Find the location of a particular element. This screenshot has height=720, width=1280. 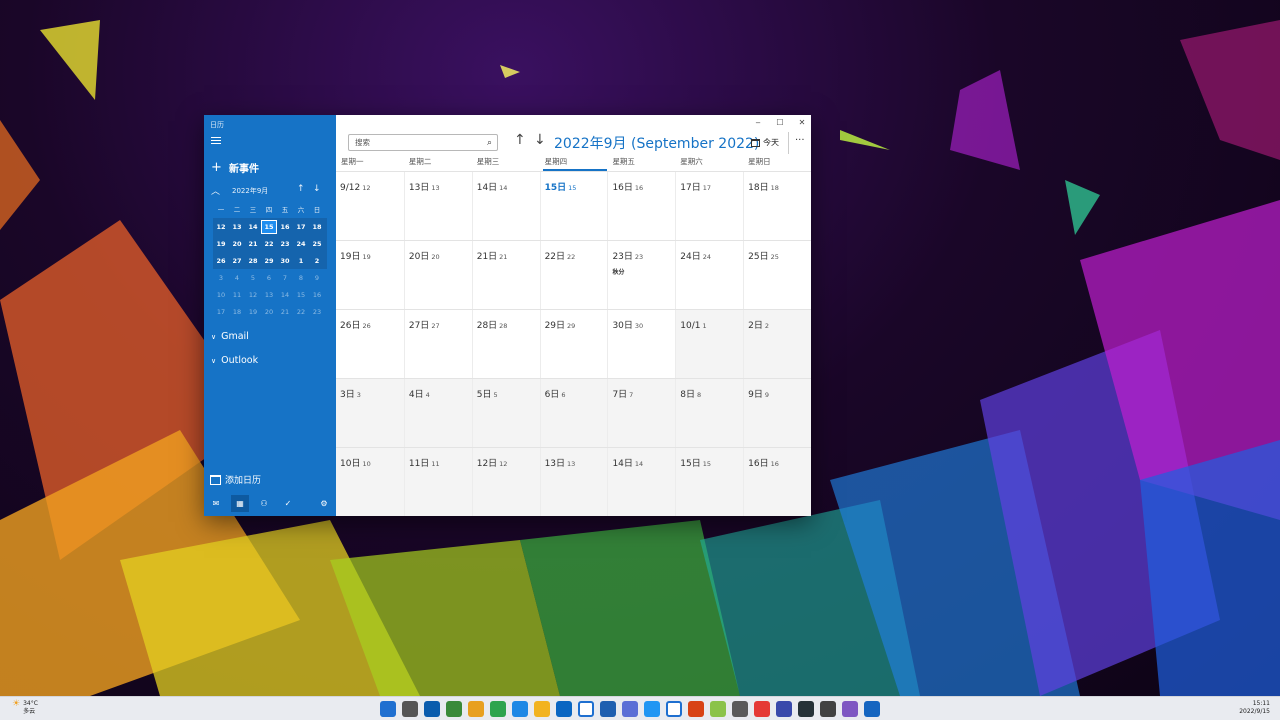

mini-day: 30 is located at coordinates (285, 261).